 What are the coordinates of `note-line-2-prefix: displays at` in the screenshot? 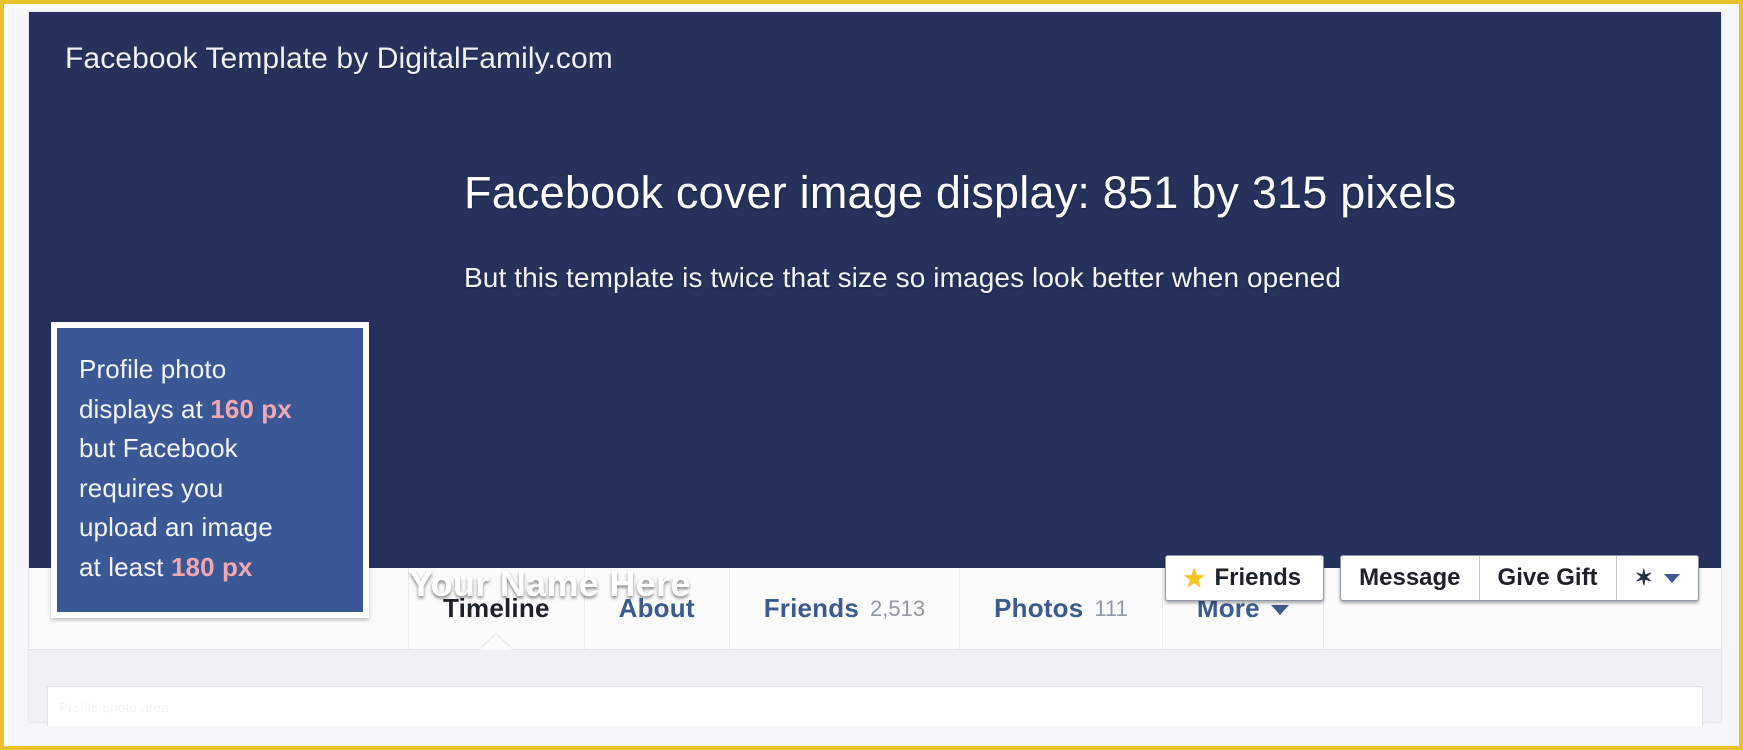 It's located at (145, 408).